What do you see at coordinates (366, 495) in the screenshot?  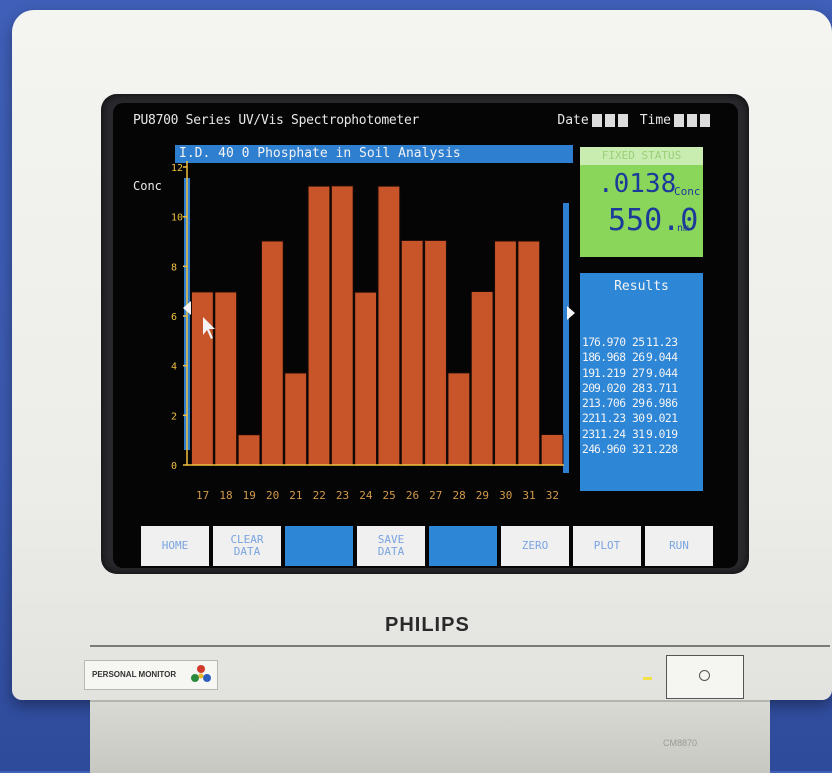 I see `x-tick-label: 24` at bounding box center [366, 495].